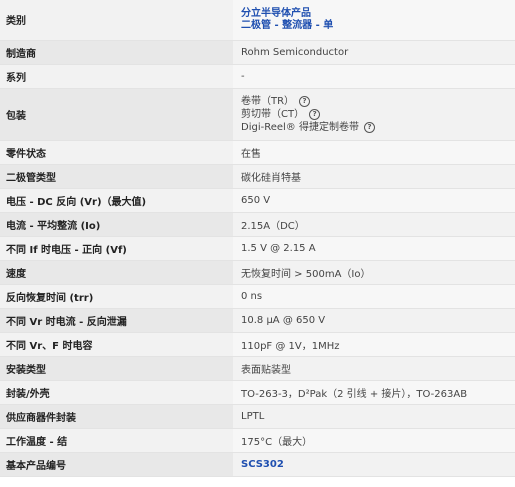  I want to click on spec-row-current-rectified: 电流 - 平均整流 (Io) 2.15A（DC）, so click(257, 224).